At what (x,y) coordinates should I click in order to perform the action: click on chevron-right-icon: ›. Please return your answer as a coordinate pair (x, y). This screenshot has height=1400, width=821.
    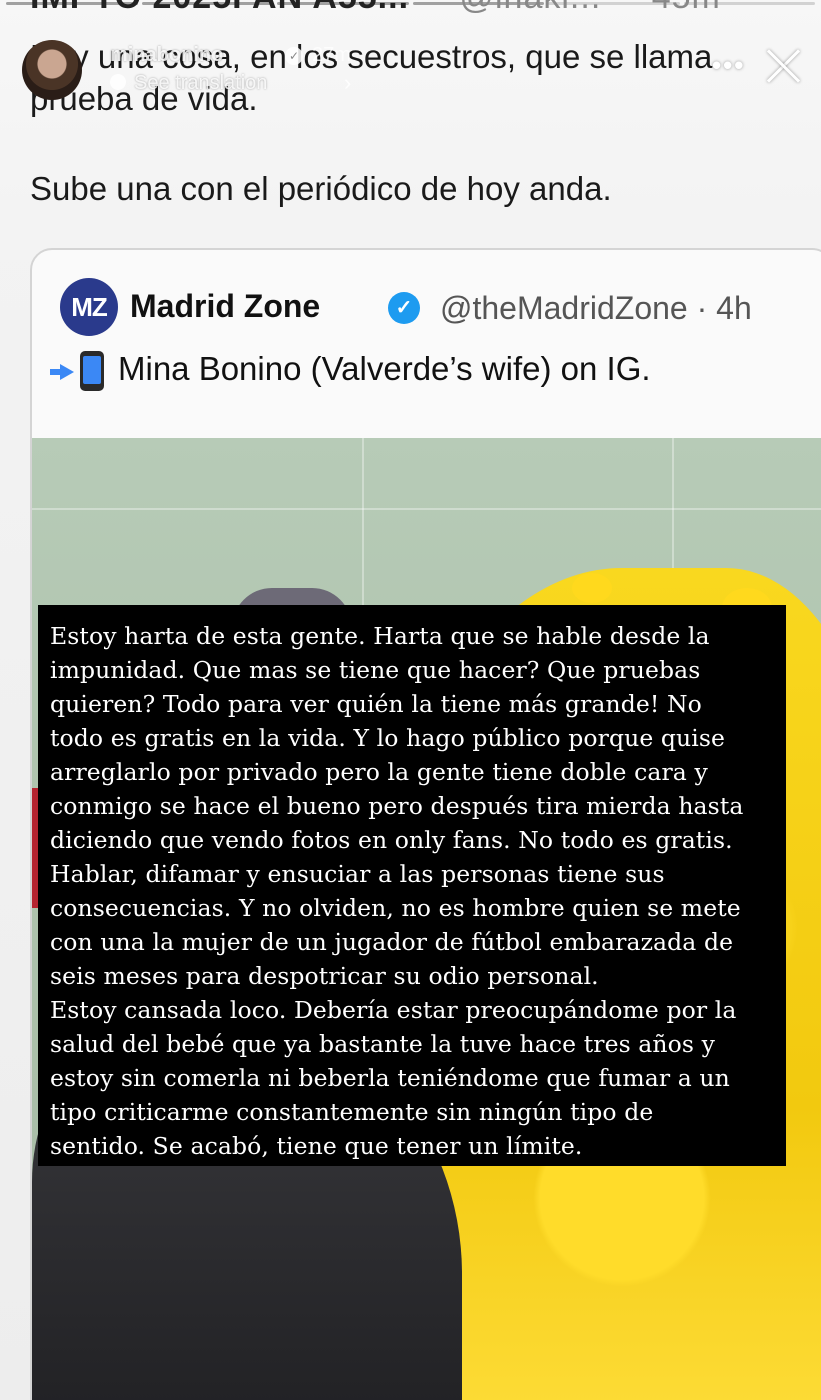
    Looking at the image, I should click on (348, 82).